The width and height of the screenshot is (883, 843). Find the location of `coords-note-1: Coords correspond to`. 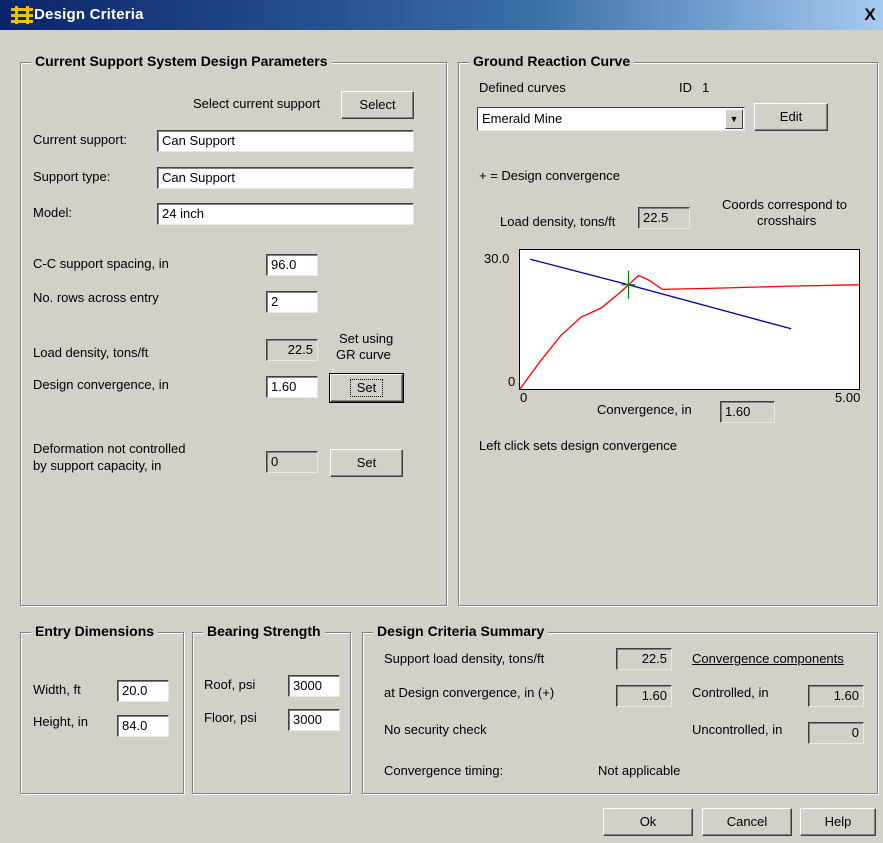

coords-note-1: Coords correspond to is located at coordinates (785, 204).